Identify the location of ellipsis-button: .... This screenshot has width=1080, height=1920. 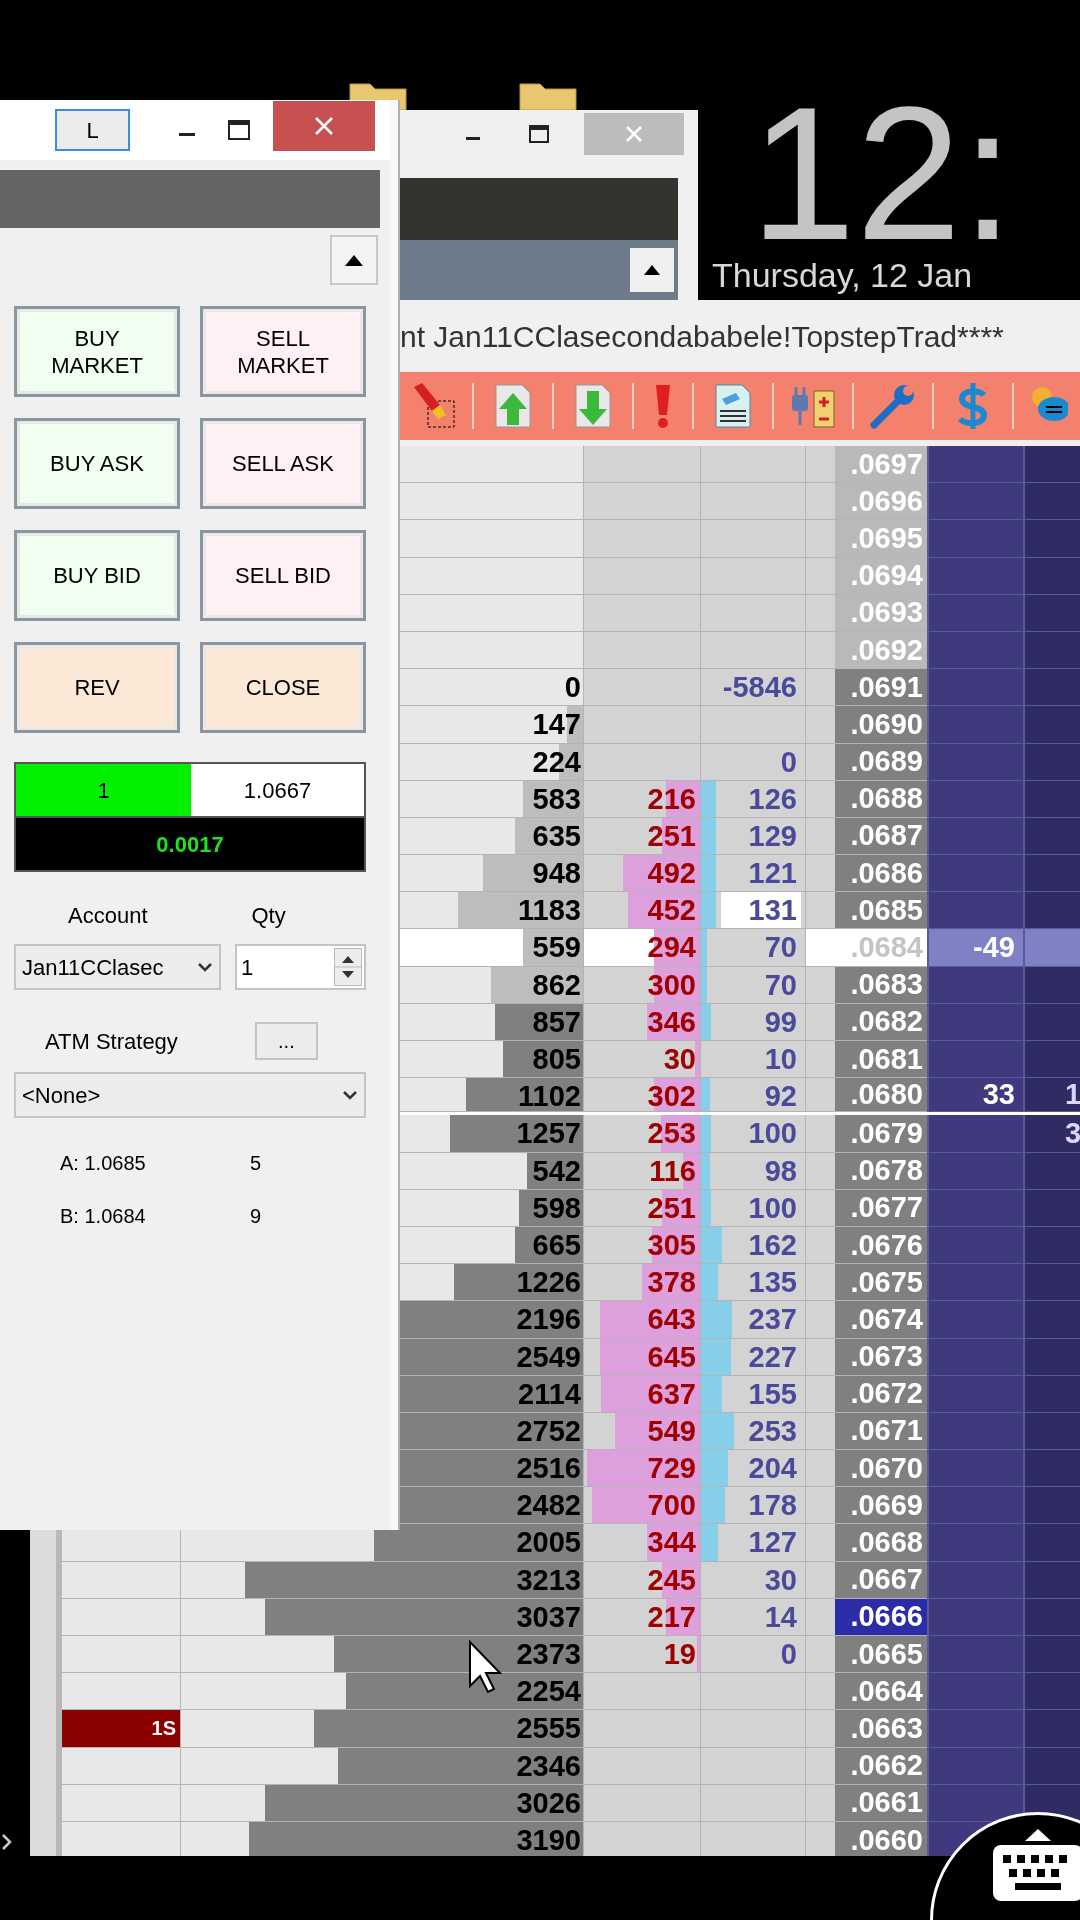
(286, 1041).